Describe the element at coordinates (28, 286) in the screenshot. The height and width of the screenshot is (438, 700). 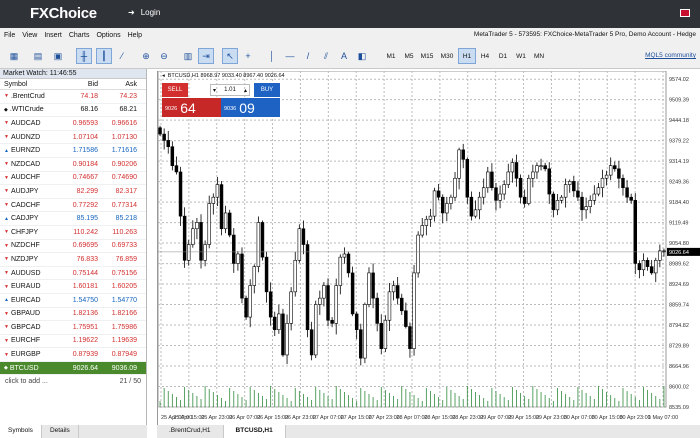
I see `row-symbol: ▼ EURAUD` at that location.